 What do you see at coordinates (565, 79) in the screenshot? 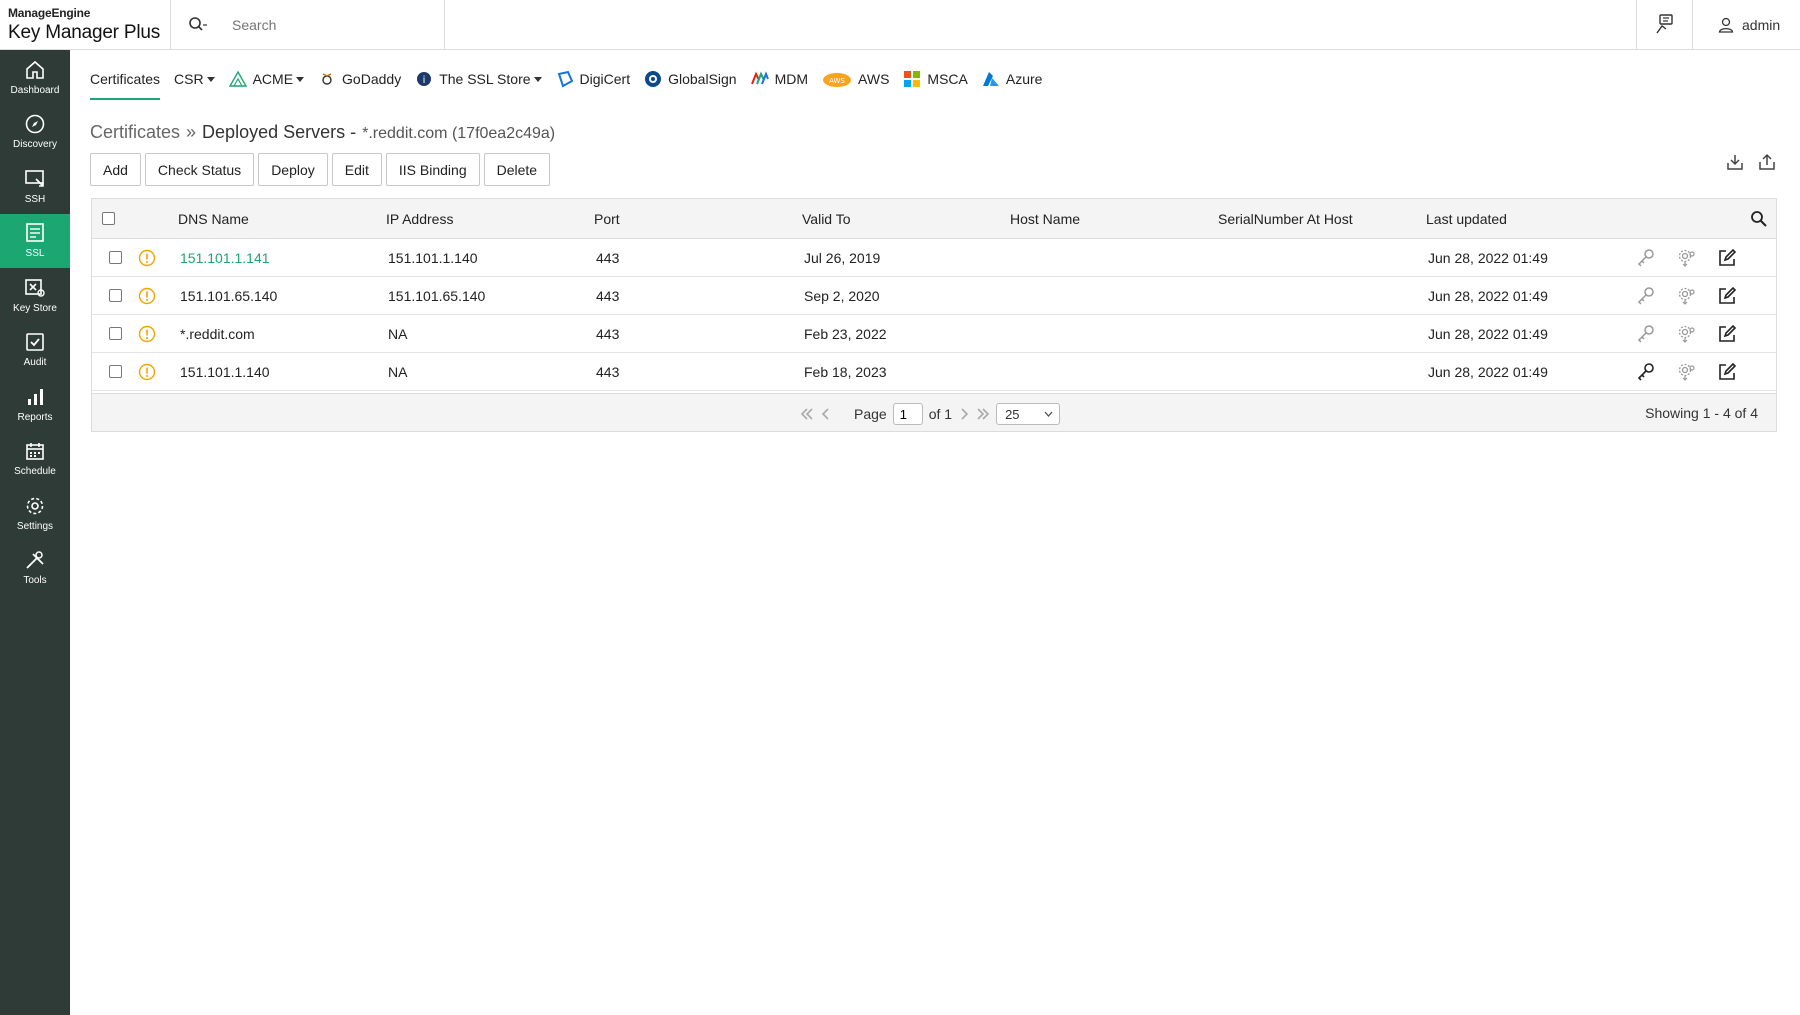
I see `digicert-icon` at bounding box center [565, 79].